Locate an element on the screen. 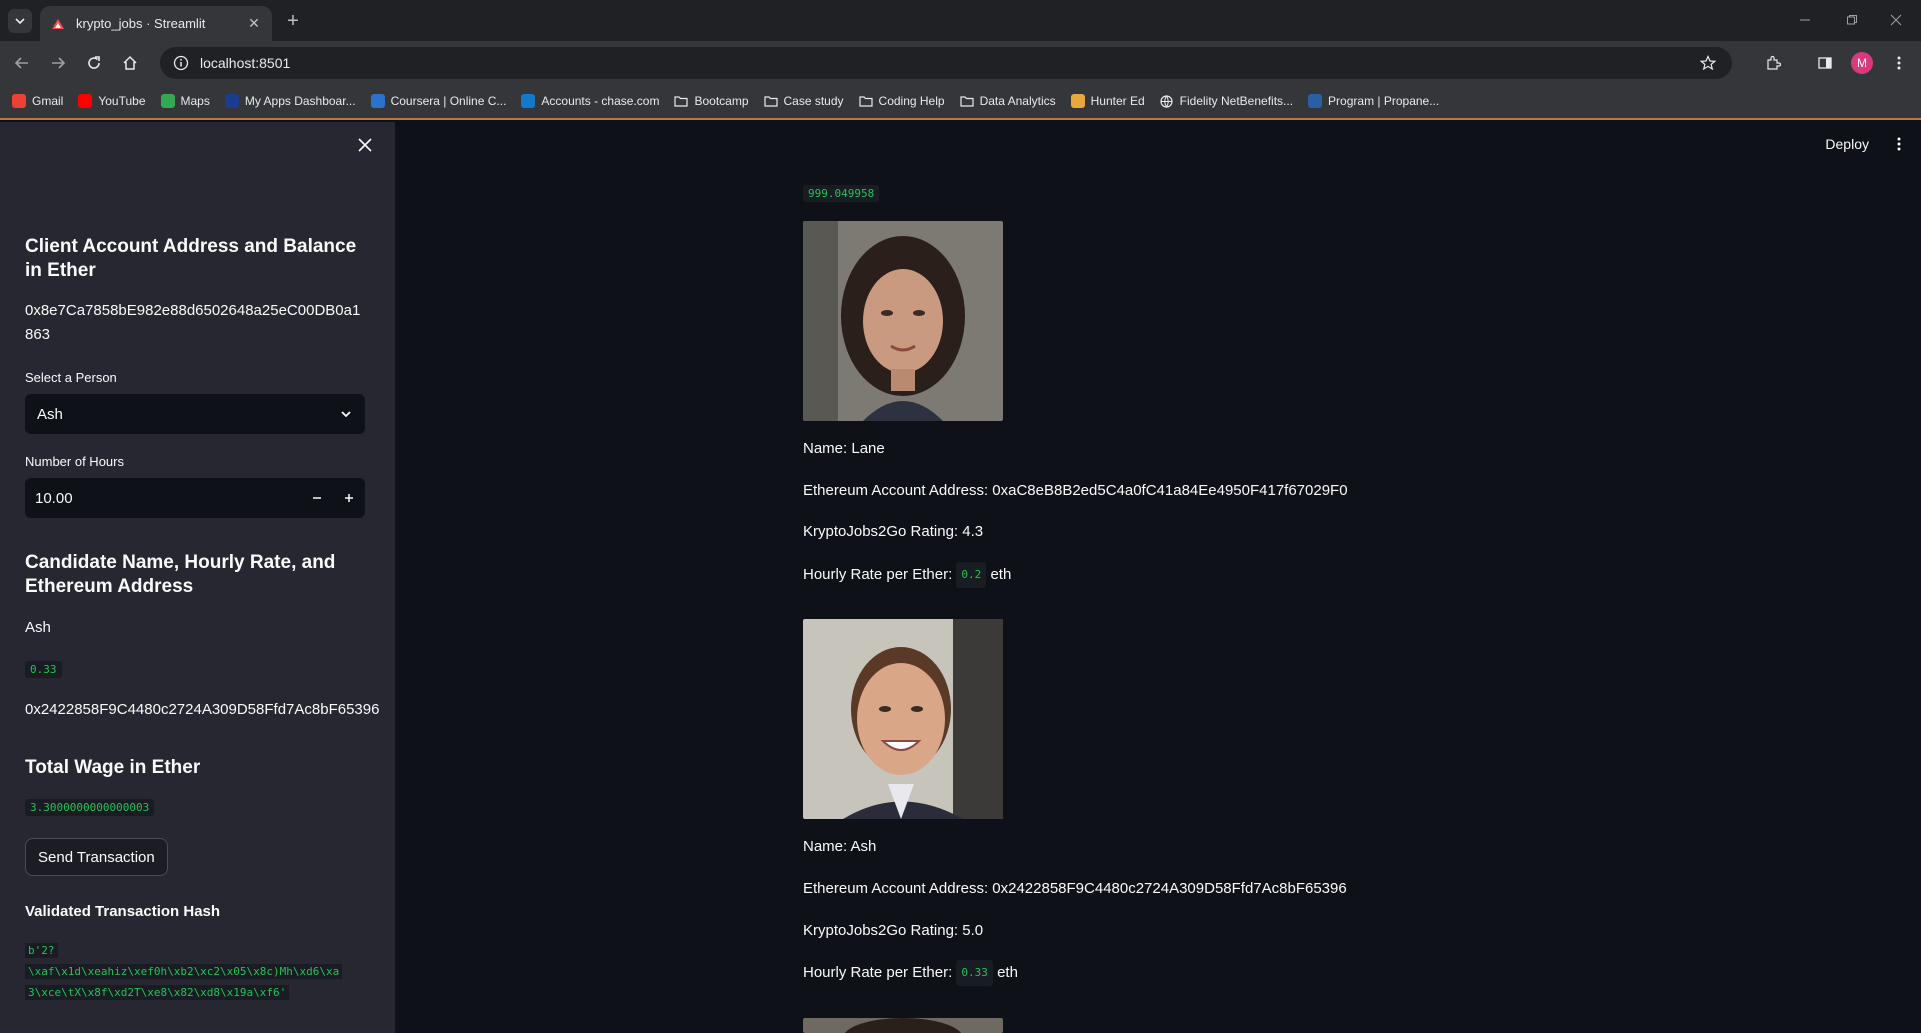 This screenshot has width=1921, height=1033. candidate-photo-lane is located at coordinates (903, 321).